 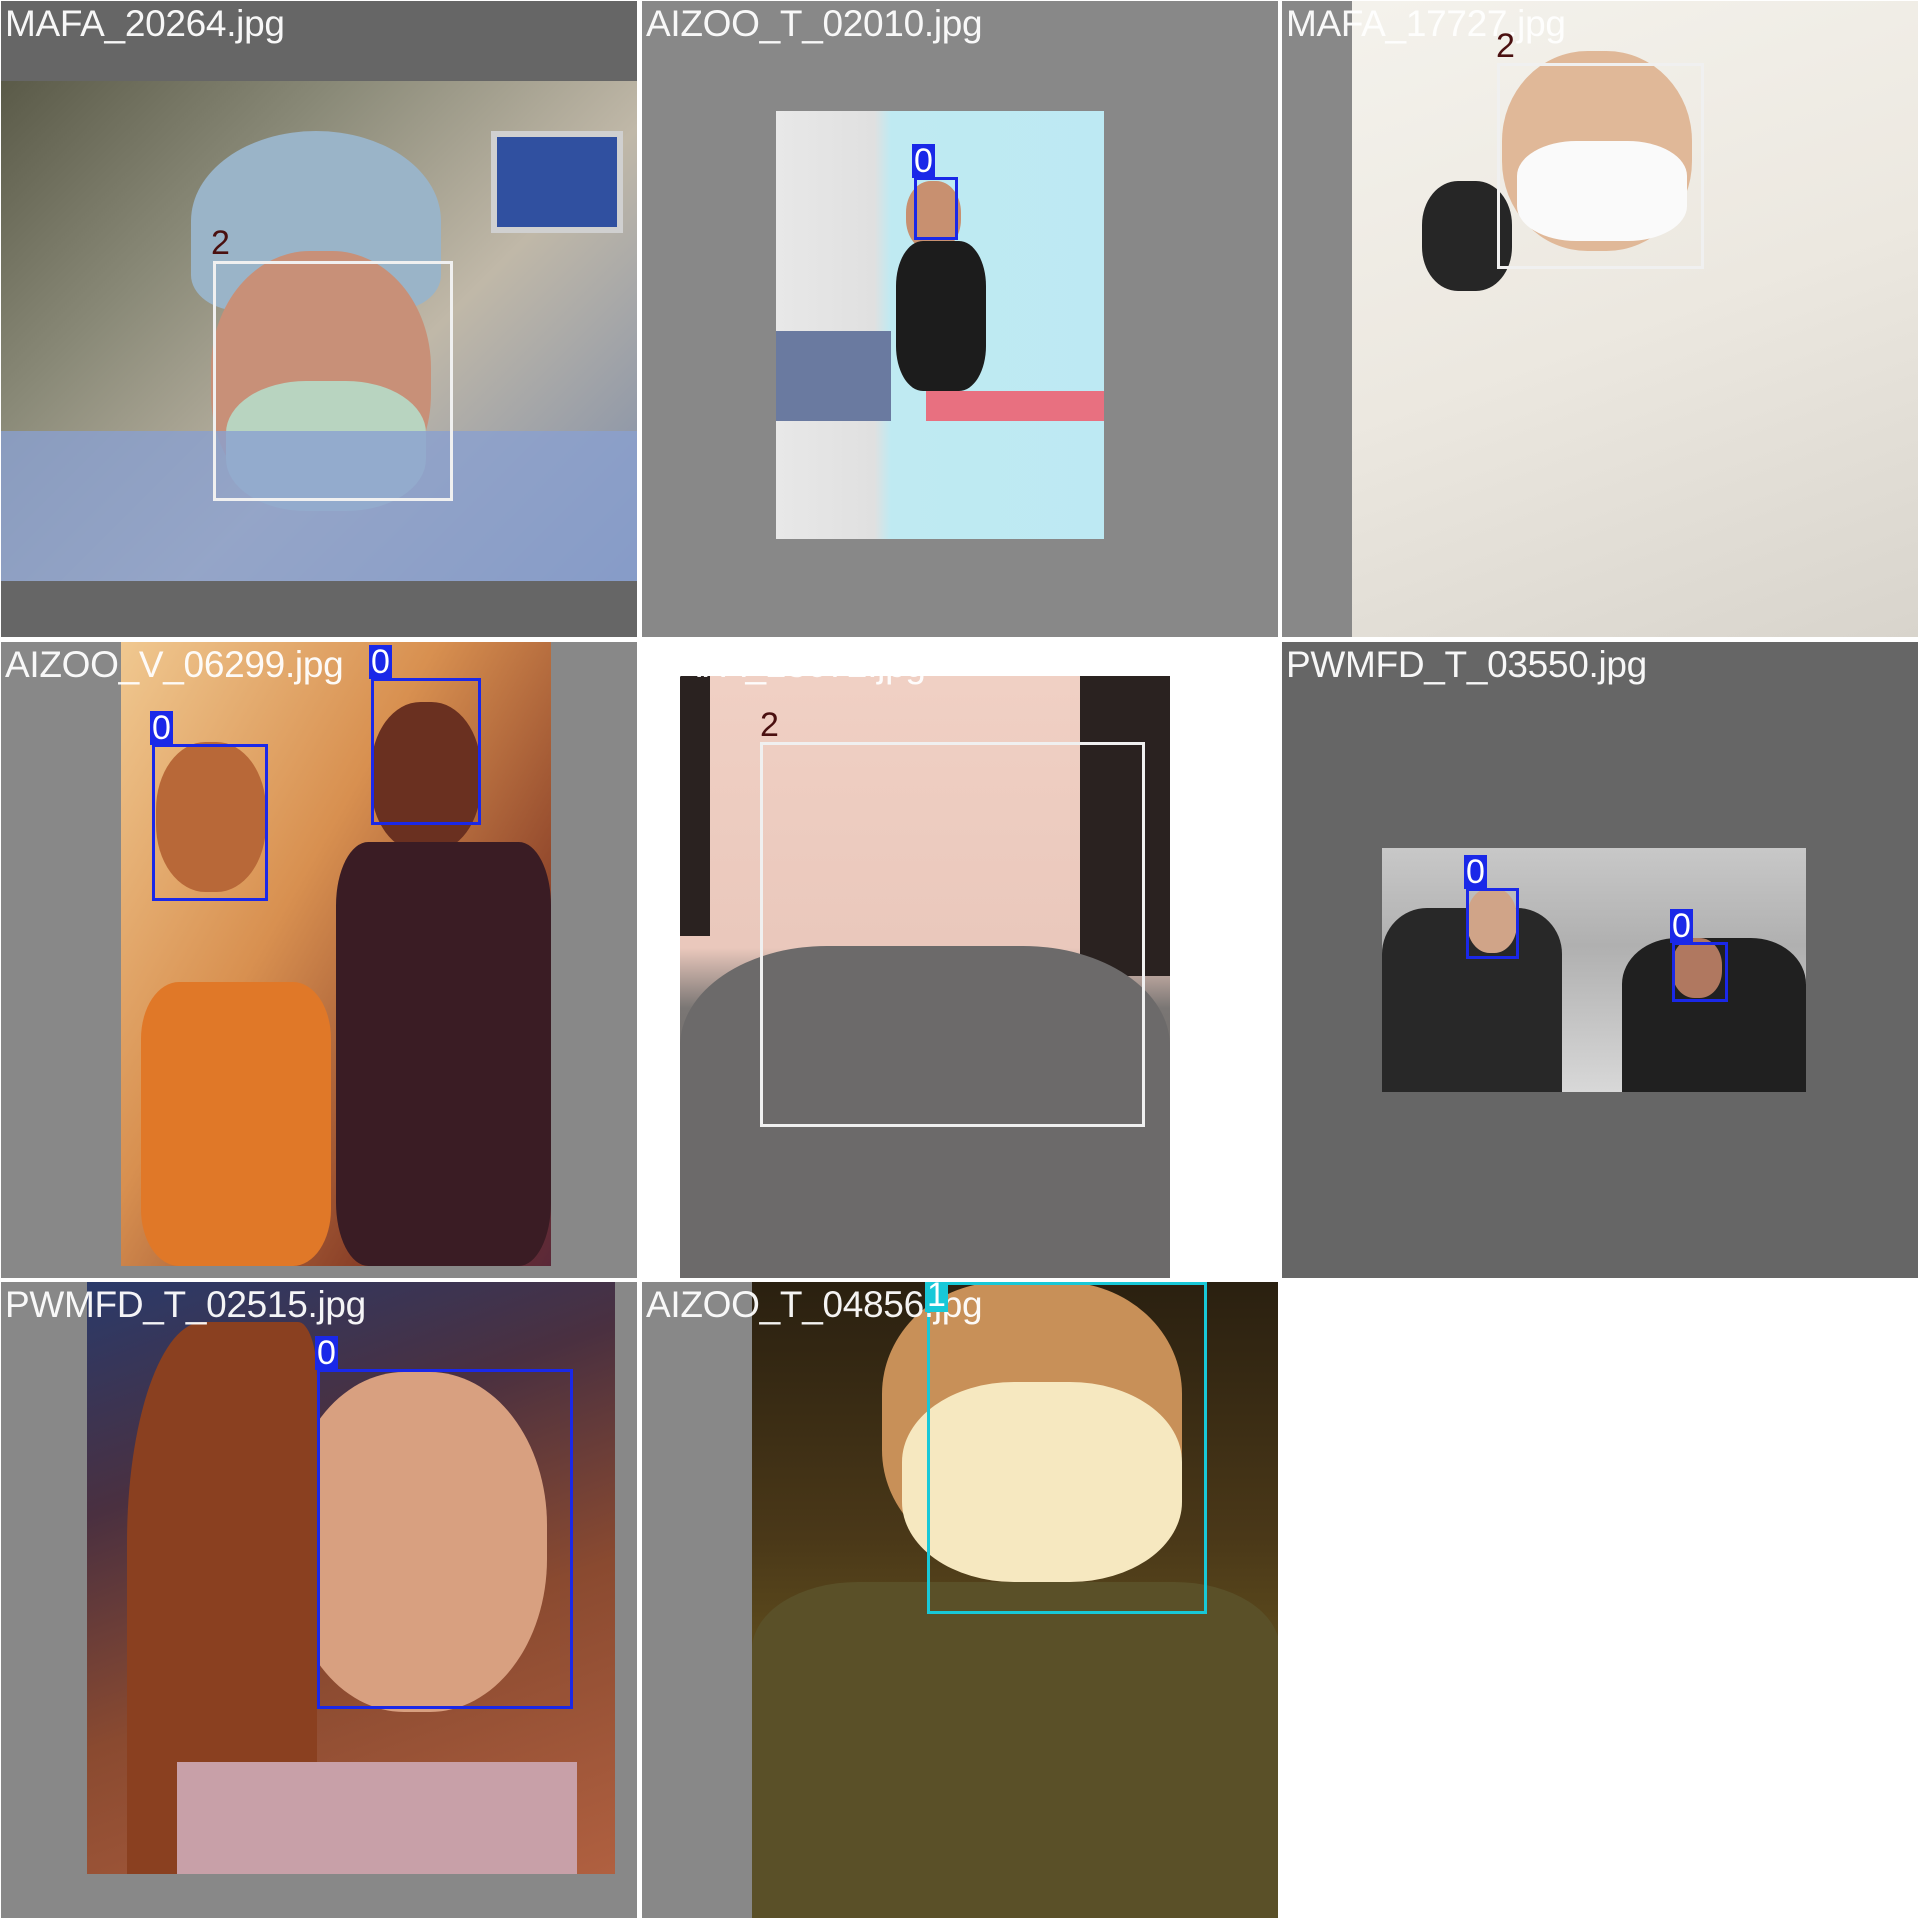 I want to click on tile-mafa-23672: MAFA_23672.jpg 2, so click(x=960, y=960).